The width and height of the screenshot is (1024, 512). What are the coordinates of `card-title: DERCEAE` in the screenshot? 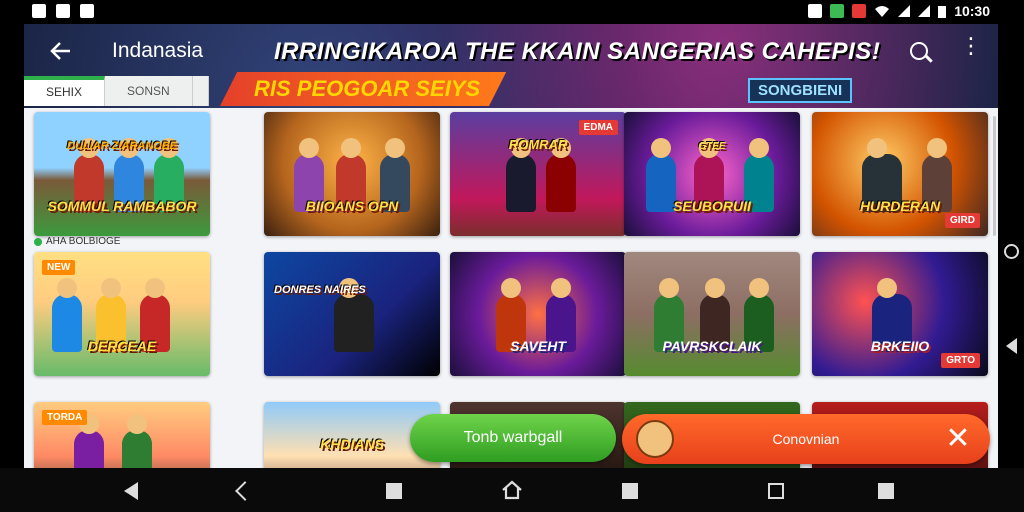 It's located at (122, 346).